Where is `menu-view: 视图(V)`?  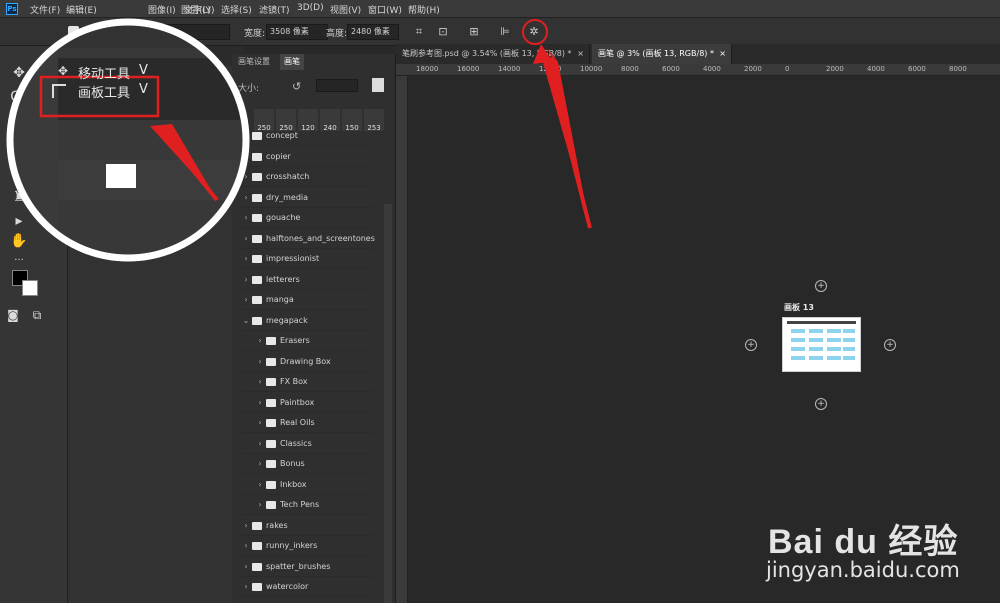 menu-view: 视图(V) is located at coordinates (345, 9).